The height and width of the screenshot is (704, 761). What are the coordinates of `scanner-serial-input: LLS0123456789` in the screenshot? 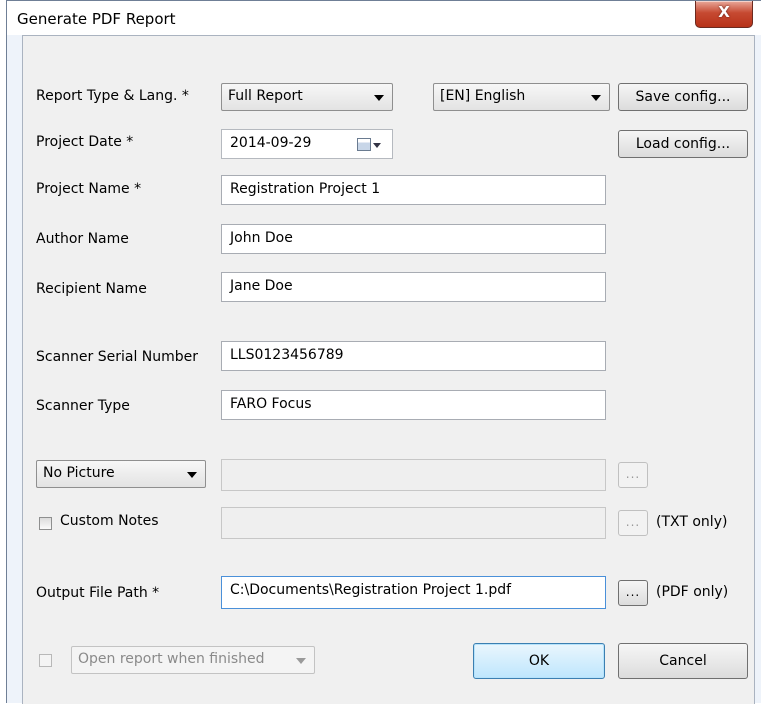 It's located at (413, 356).